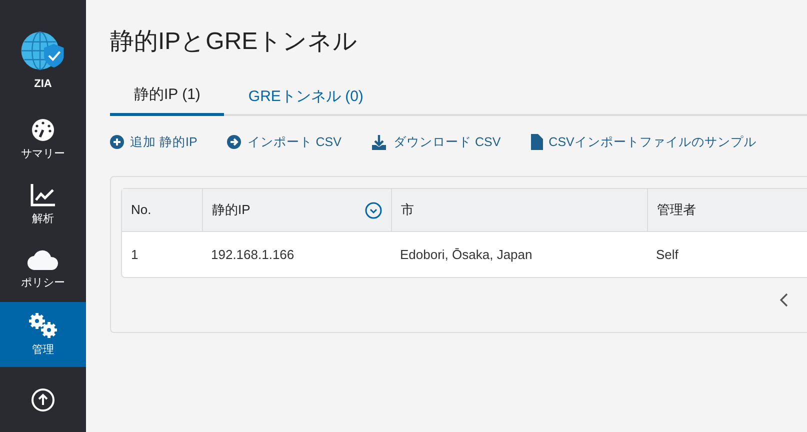 The width and height of the screenshot is (807, 432). I want to click on column-header: 市, so click(519, 210).